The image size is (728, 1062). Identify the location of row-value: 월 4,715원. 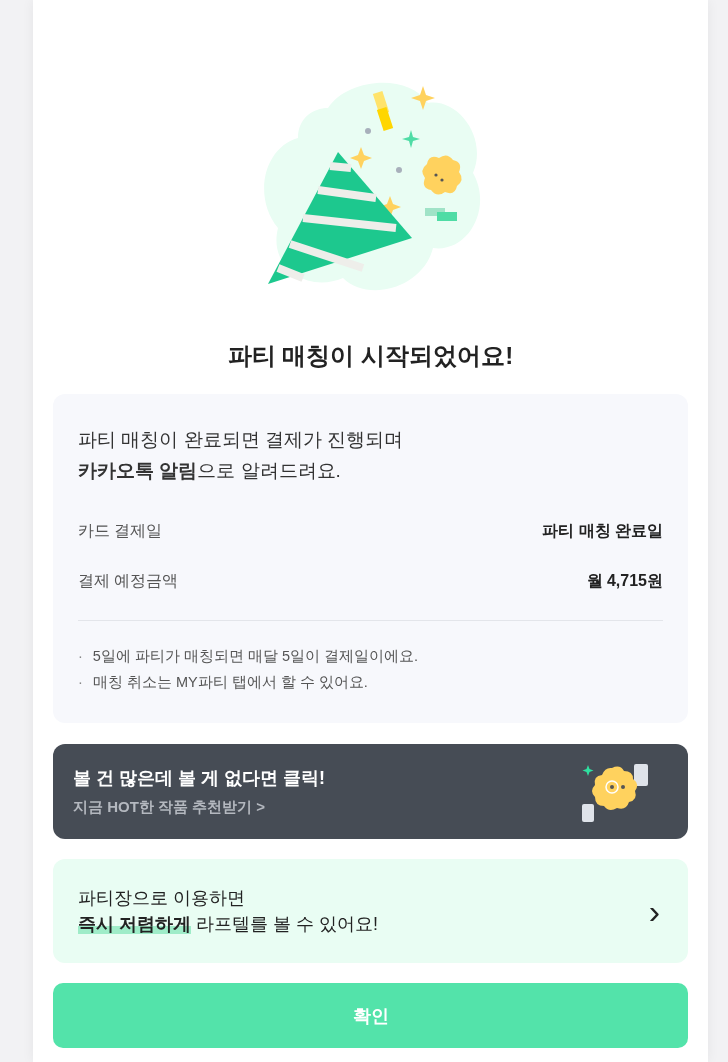
(624, 580).